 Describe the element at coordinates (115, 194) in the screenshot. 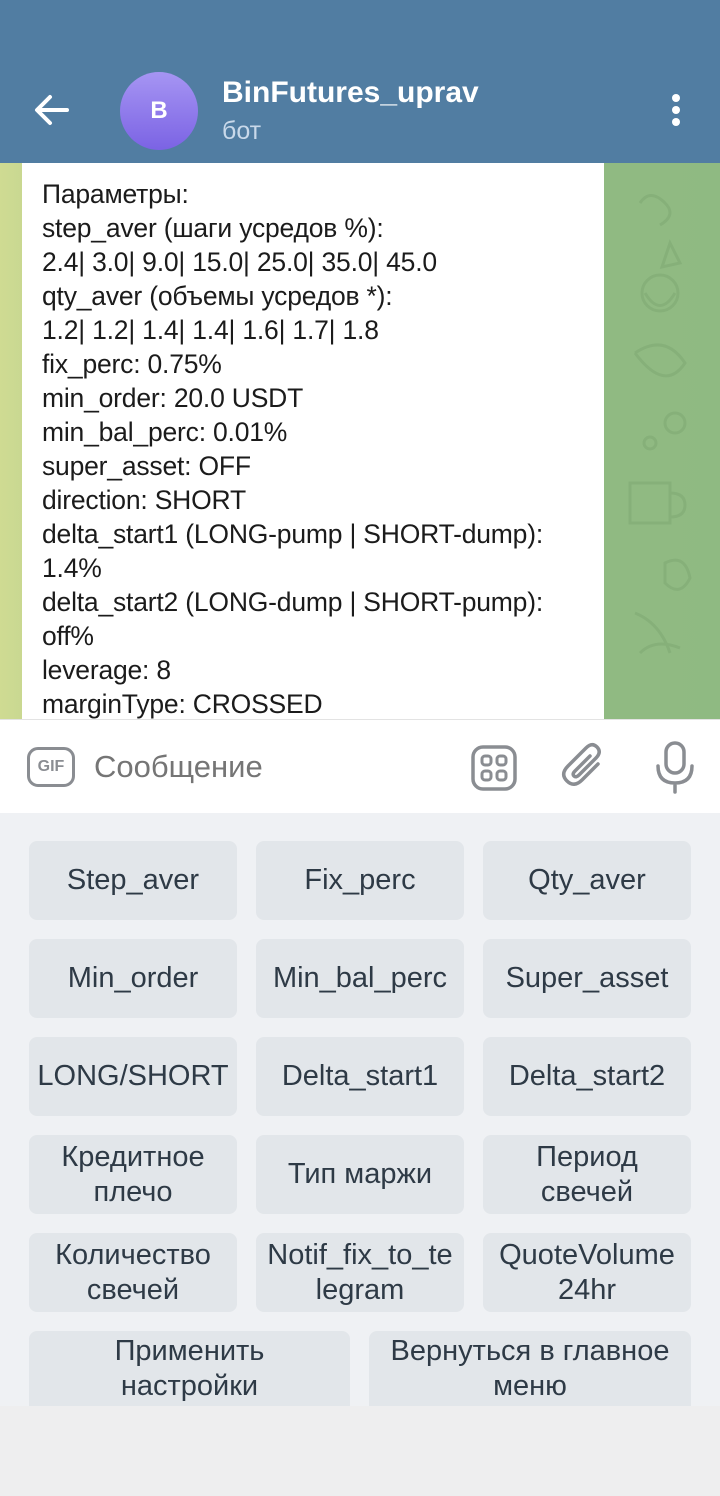

I see `message-line: Параметры:` at that location.